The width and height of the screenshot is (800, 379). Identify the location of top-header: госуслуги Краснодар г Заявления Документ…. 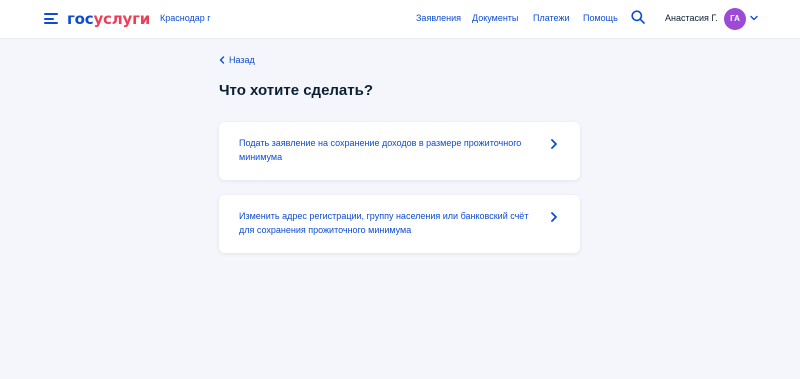
(400, 19).